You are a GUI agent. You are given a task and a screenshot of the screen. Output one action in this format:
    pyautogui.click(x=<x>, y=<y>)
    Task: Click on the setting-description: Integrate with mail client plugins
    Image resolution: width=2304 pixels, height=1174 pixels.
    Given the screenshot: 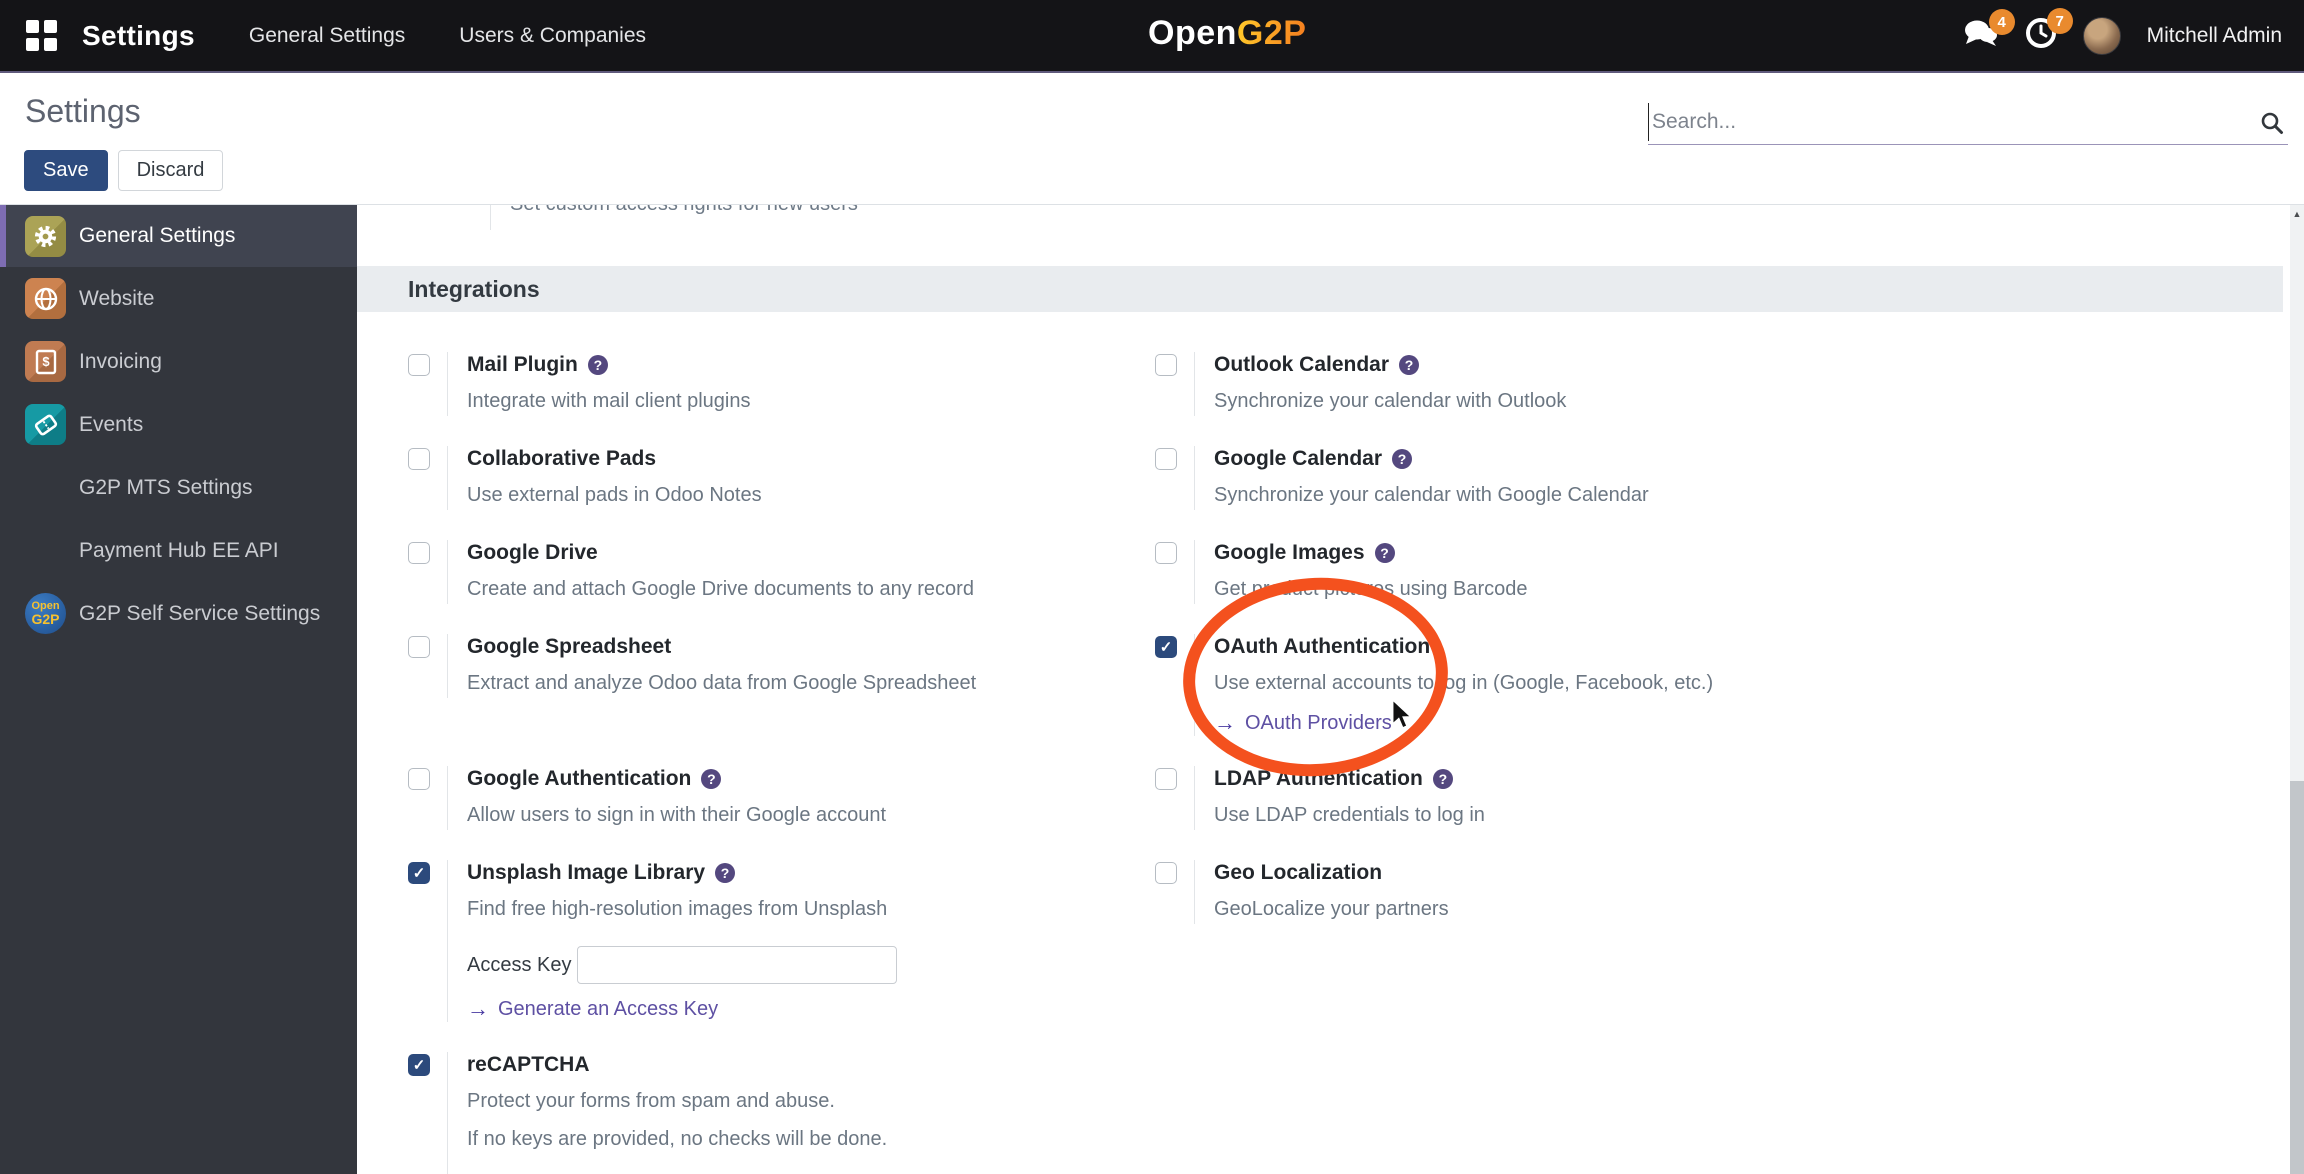 What is the action you would take?
    pyautogui.click(x=609, y=401)
    